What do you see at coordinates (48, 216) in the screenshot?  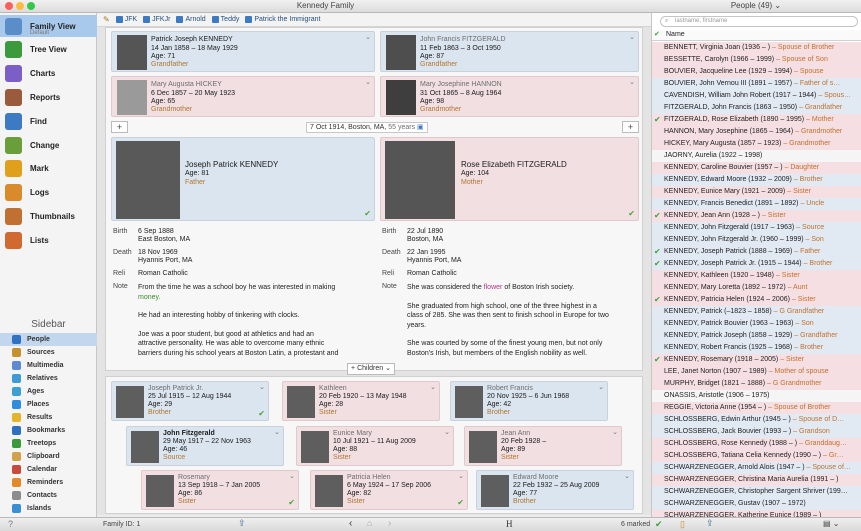 I see `nav-thumbnails: Thumbnails` at bounding box center [48, 216].